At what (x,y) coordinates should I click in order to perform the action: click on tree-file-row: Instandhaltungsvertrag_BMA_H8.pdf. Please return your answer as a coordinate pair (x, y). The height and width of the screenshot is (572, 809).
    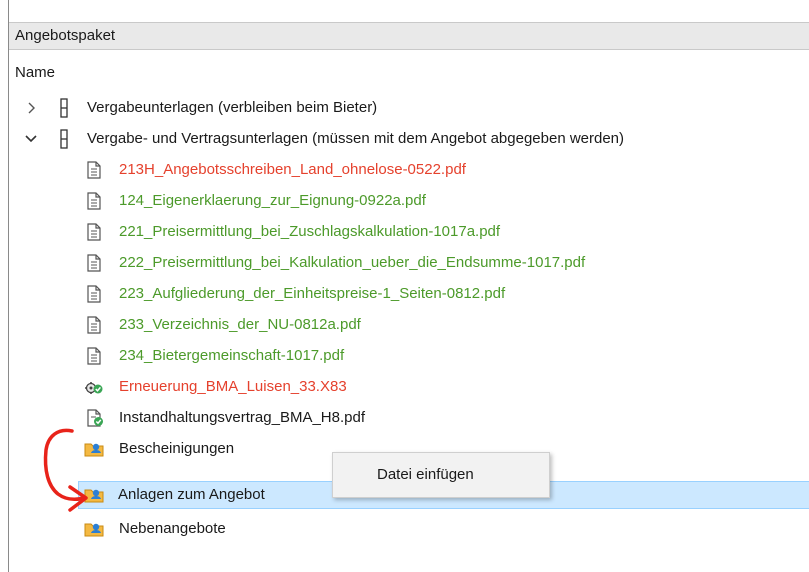
    Looking at the image, I should click on (409, 418).